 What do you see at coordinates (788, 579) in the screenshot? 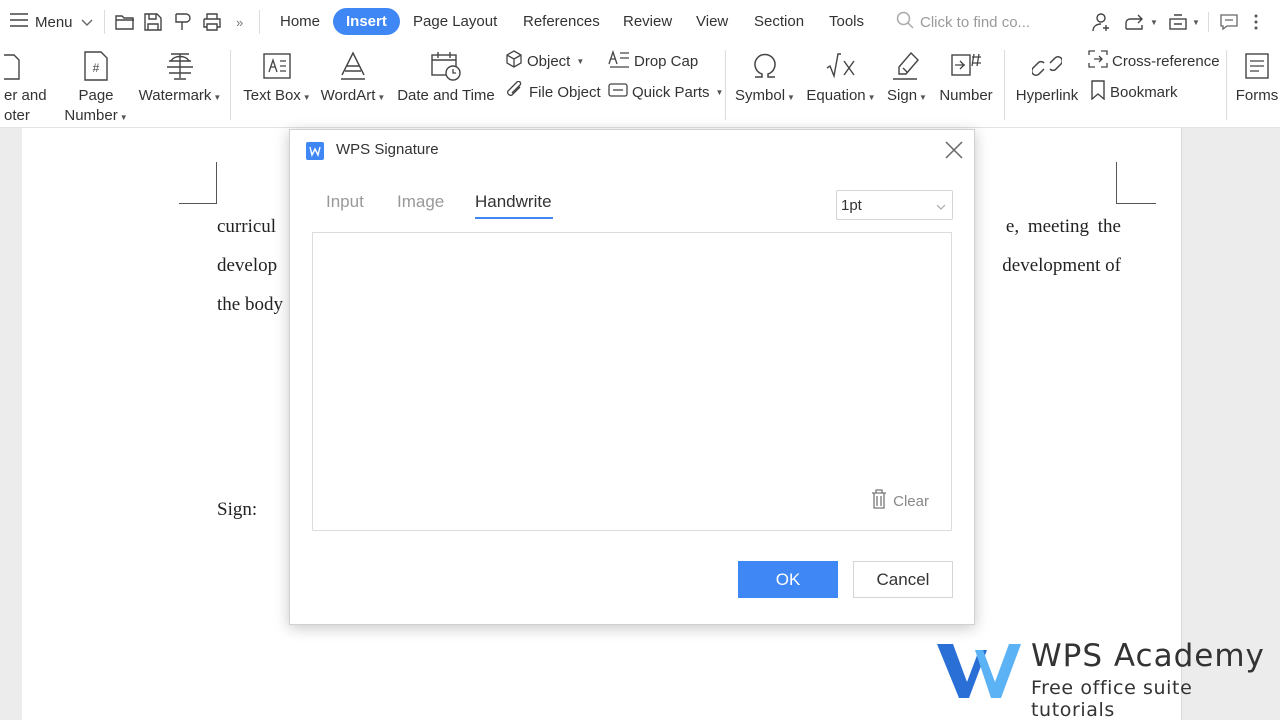
I see `ok-button: OK` at bounding box center [788, 579].